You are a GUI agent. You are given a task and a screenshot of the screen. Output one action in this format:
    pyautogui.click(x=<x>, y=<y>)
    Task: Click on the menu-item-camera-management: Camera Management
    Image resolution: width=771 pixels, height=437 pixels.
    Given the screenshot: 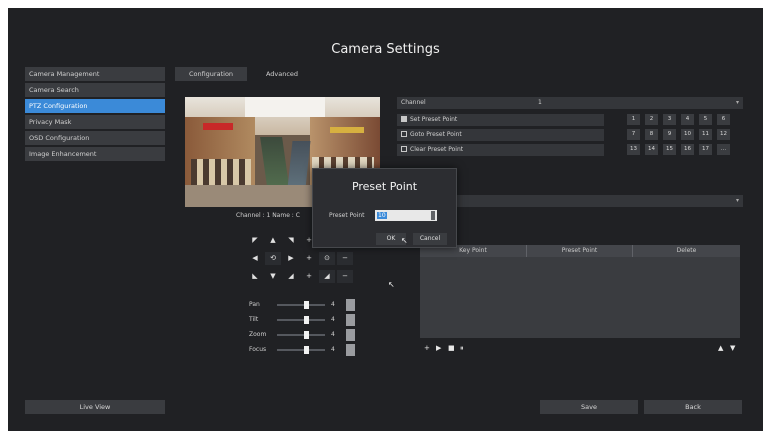 What is the action you would take?
    pyautogui.click(x=95, y=74)
    